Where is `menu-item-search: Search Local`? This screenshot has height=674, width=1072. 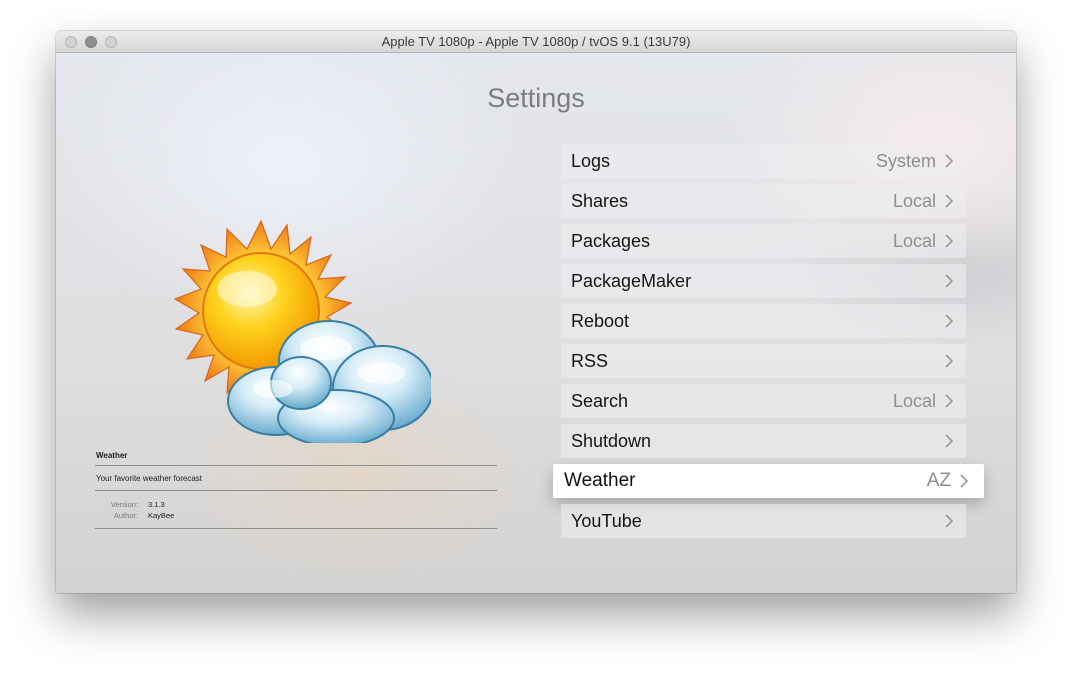 menu-item-search: Search Local is located at coordinates (763, 401).